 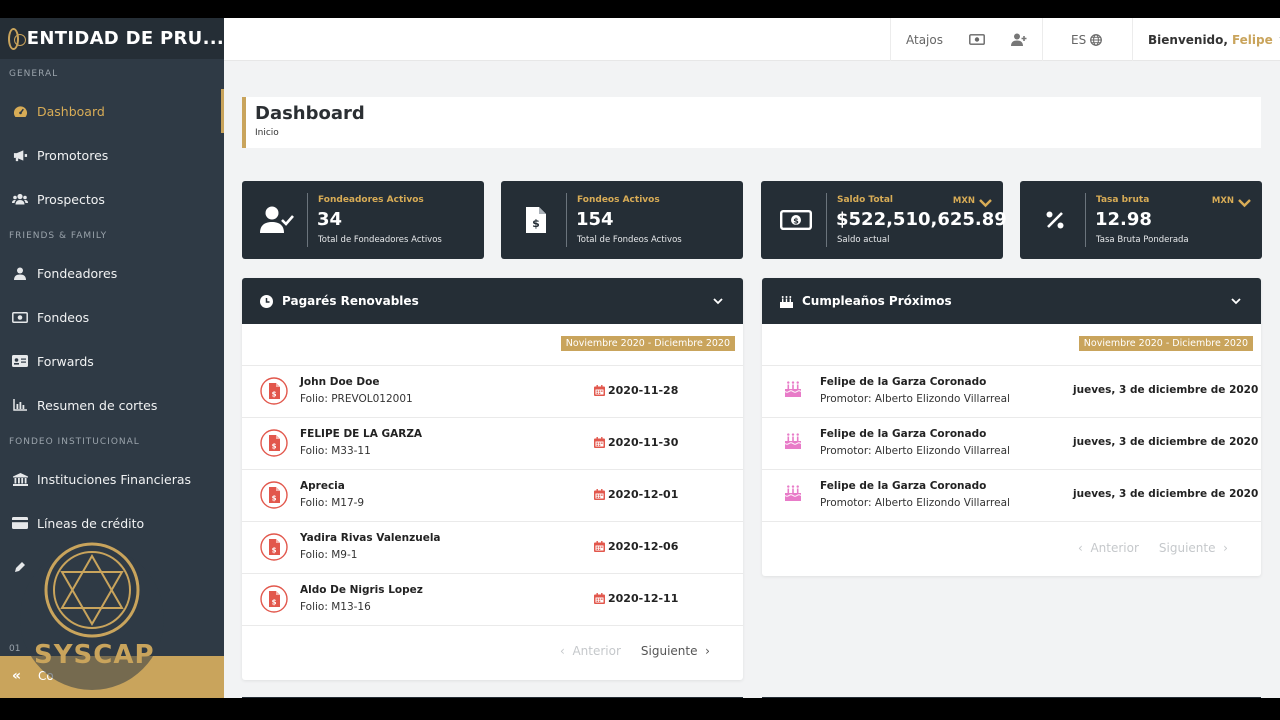 I want to click on id-card-icon, so click(x=20, y=361).